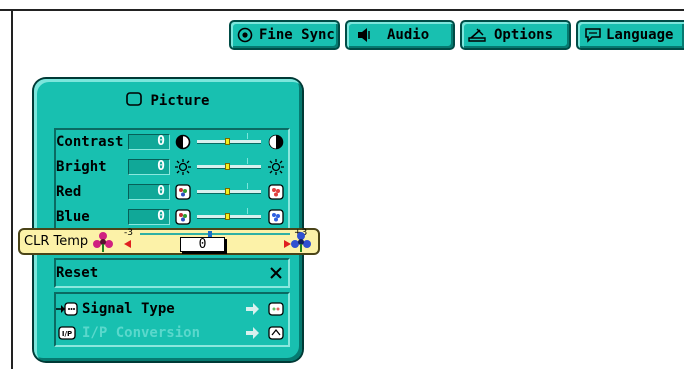 This screenshot has height=369, width=684. What do you see at coordinates (67, 309) in the screenshot?
I see `signal-icon` at bounding box center [67, 309].